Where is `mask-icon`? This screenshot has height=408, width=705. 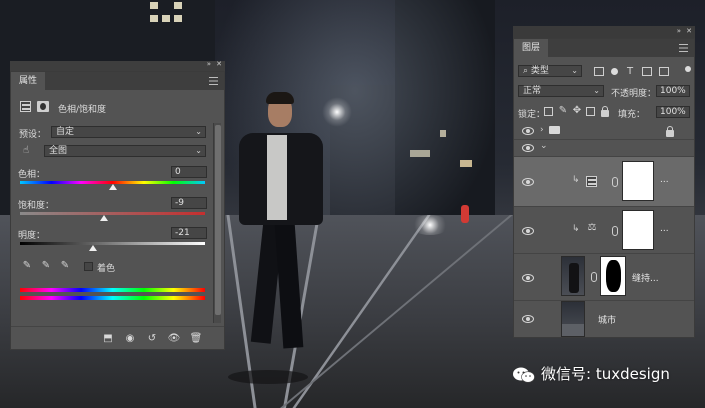
mask-icon is located at coordinates (43, 106).